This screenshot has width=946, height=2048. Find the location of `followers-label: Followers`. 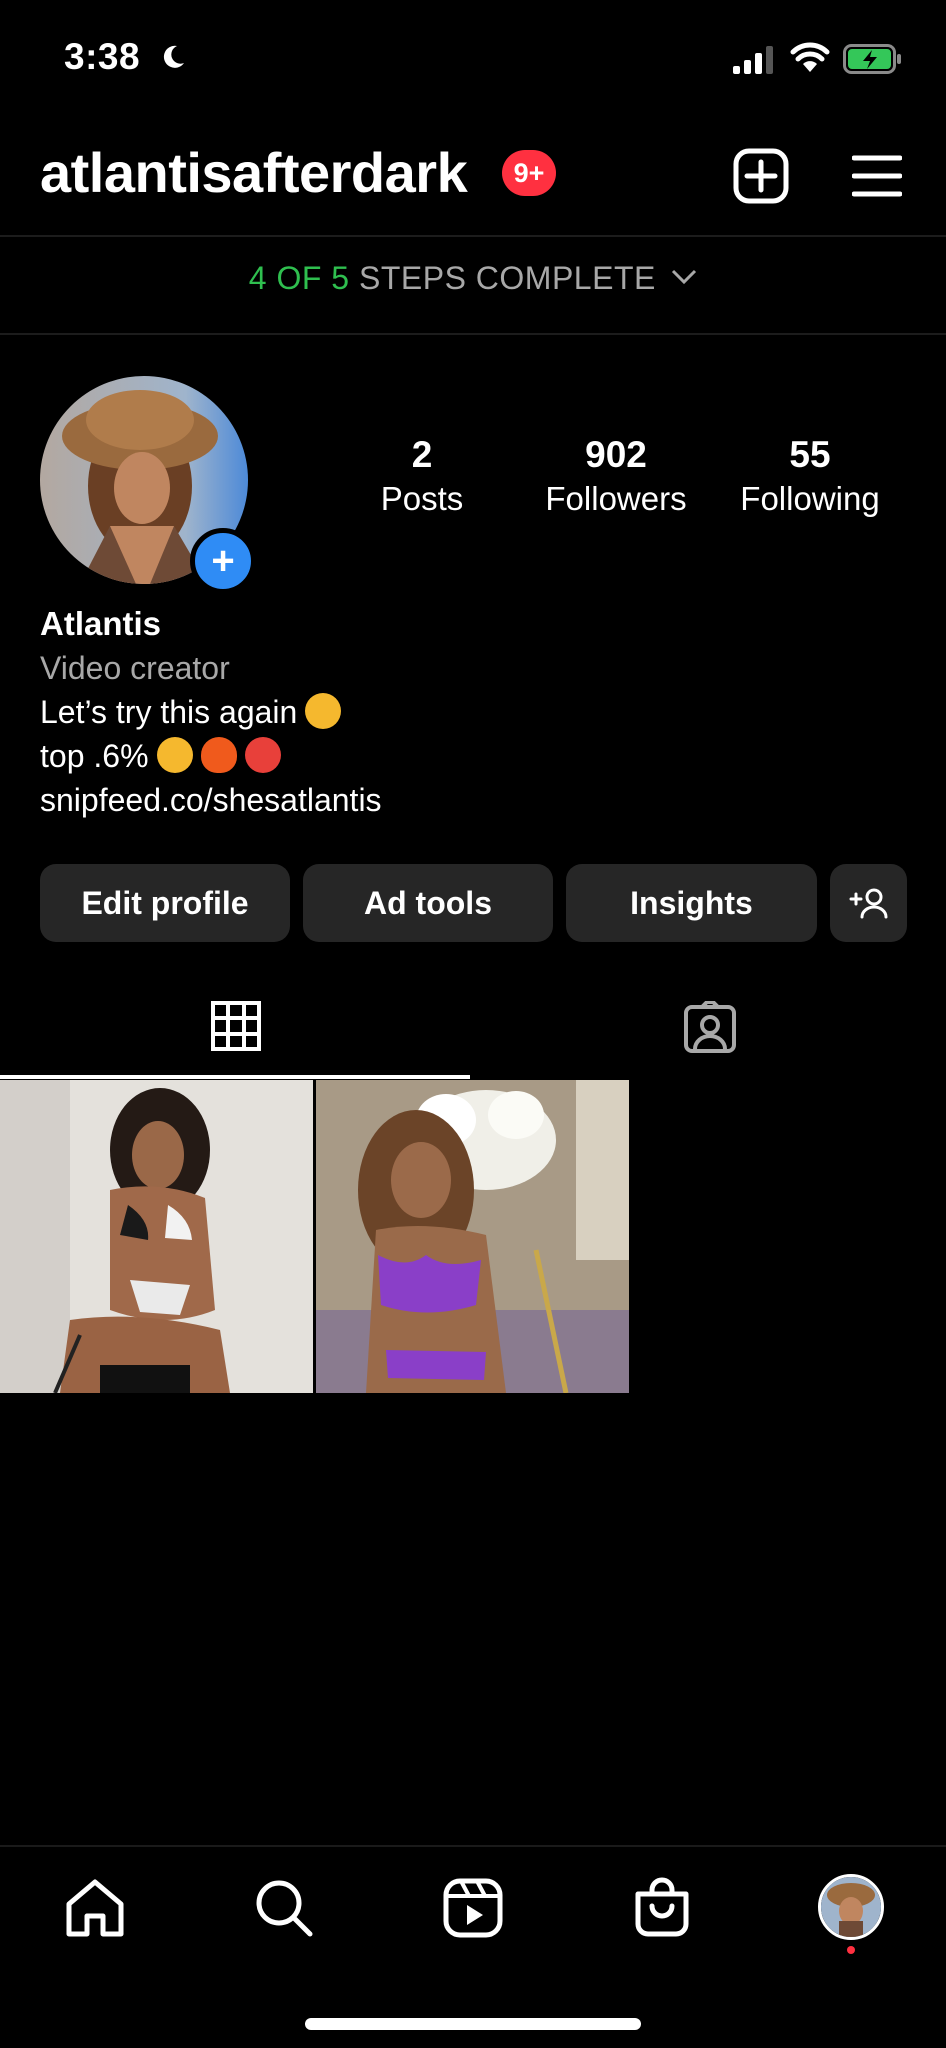

followers-label: Followers is located at coordinates (616, 498).